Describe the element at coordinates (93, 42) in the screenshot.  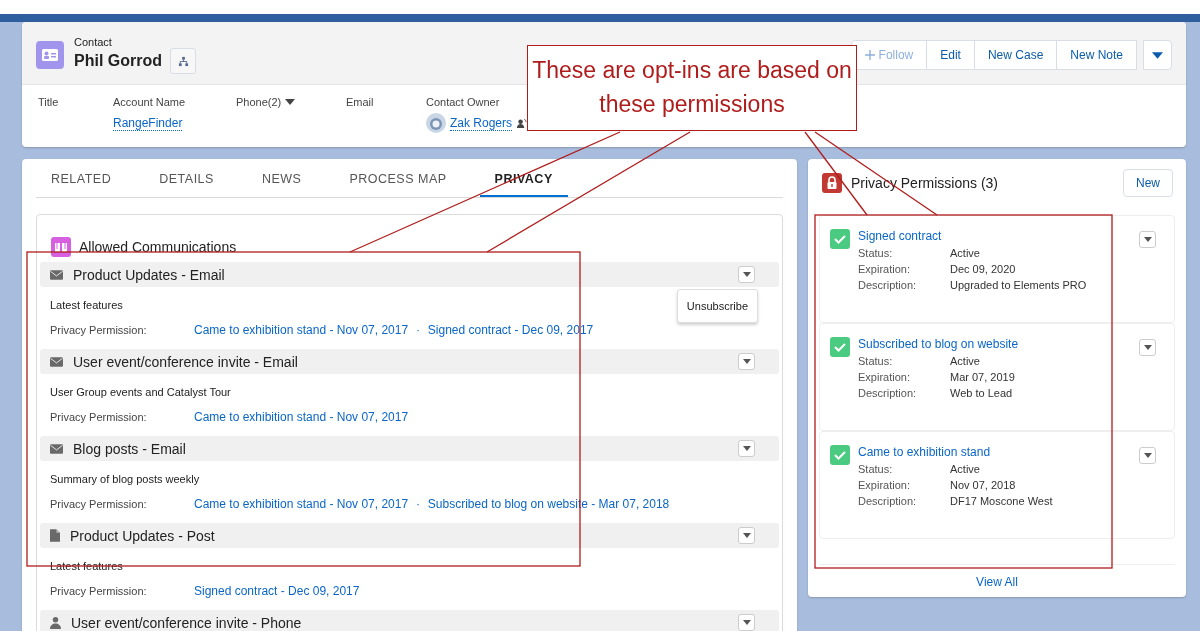
I see `object-type-label: Contact` at that location.